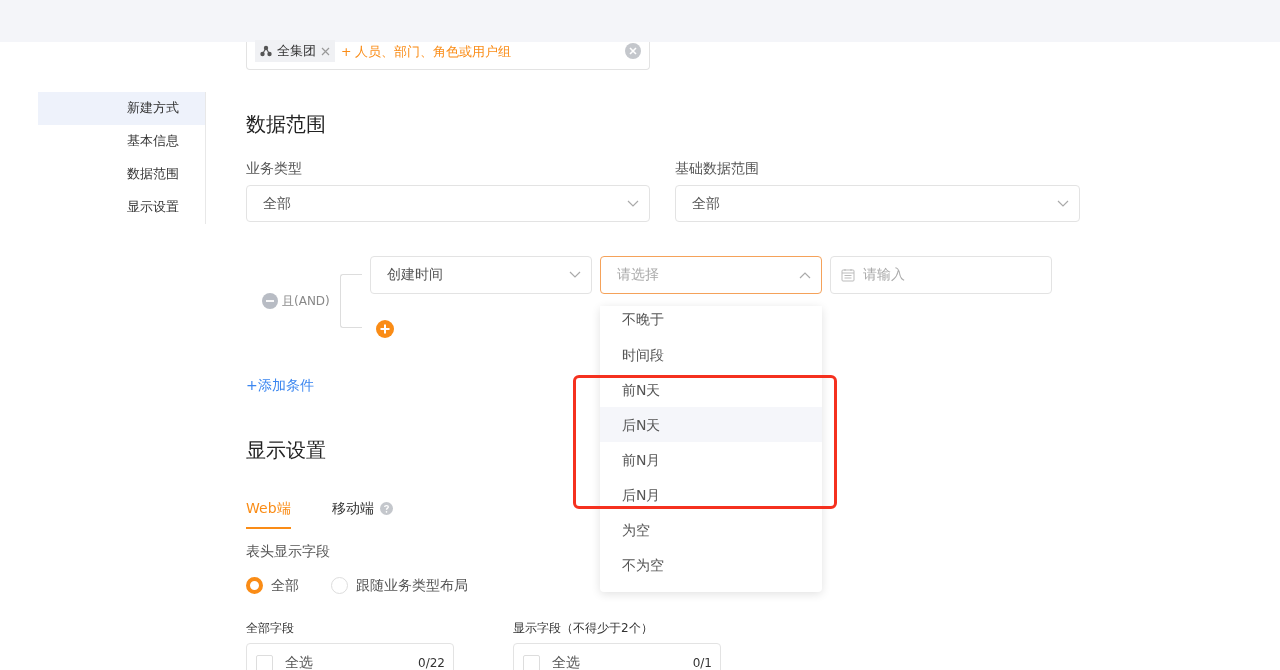  Describe the element at coordinates (274, 168) in the screenshot. I see `field-label: 业务类型` at that location.